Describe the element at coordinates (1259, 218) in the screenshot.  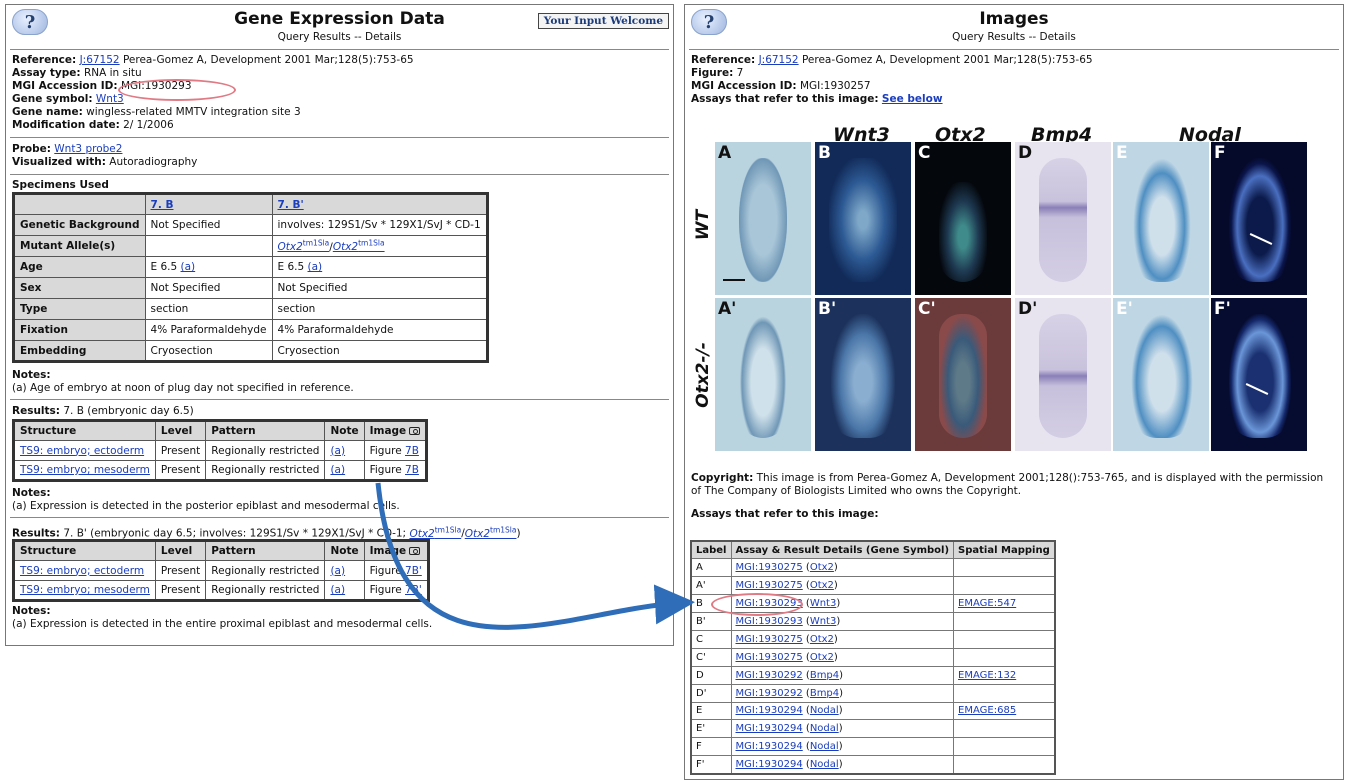
I see `figure-panel-f: F` at that location.